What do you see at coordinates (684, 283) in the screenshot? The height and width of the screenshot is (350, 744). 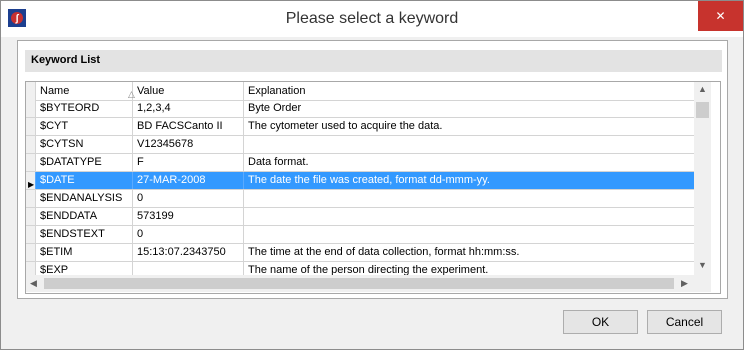 I see `scroll-right-arrow-icon: ▶` at bounding box center [684, 283].